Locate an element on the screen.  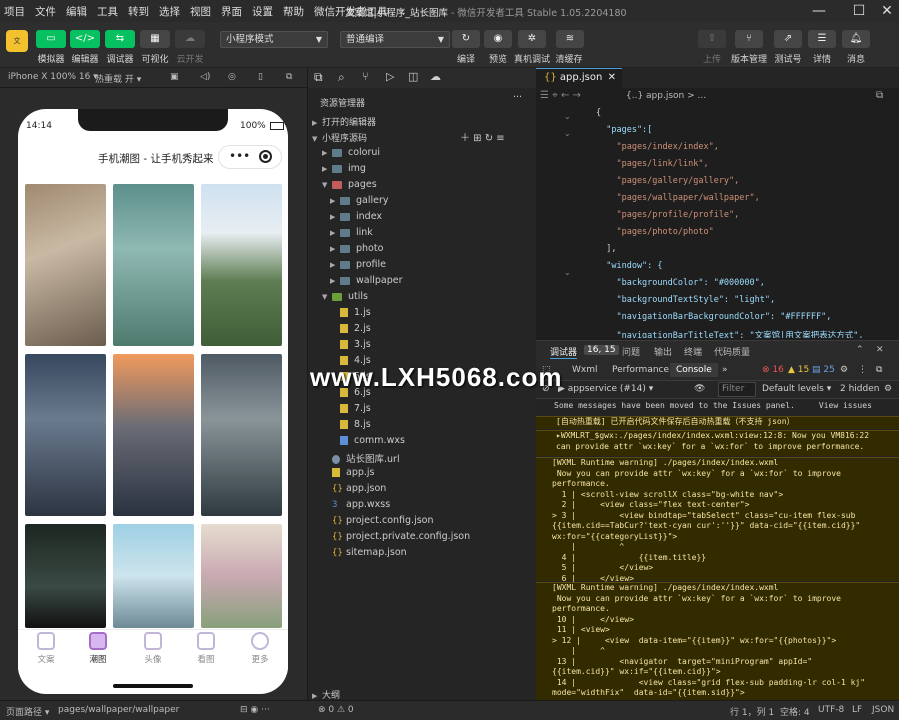
capsule-menu: ••• is located at coordinates (250, 157).